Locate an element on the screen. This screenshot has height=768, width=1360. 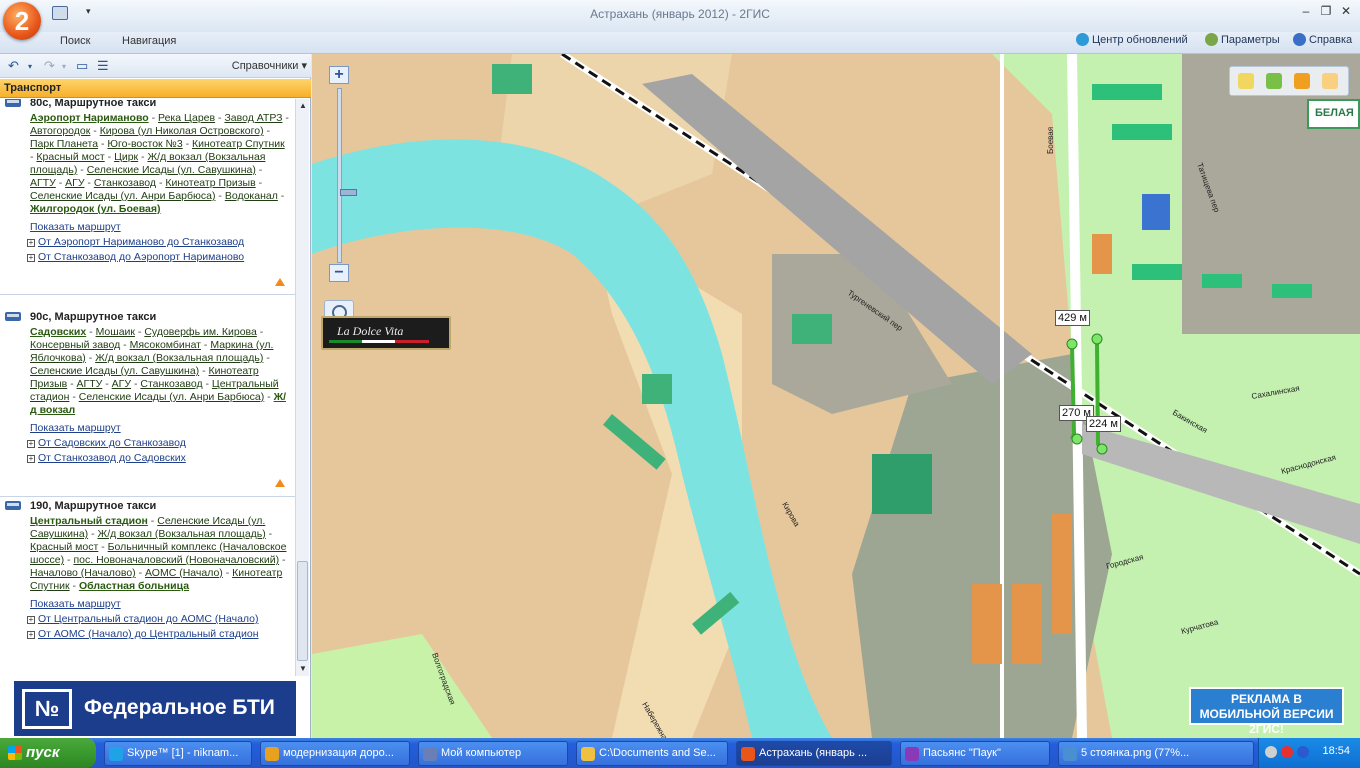
stop-link: пос. Новоначаловский (Новоначаловский) is located at coordinates (176, 560).